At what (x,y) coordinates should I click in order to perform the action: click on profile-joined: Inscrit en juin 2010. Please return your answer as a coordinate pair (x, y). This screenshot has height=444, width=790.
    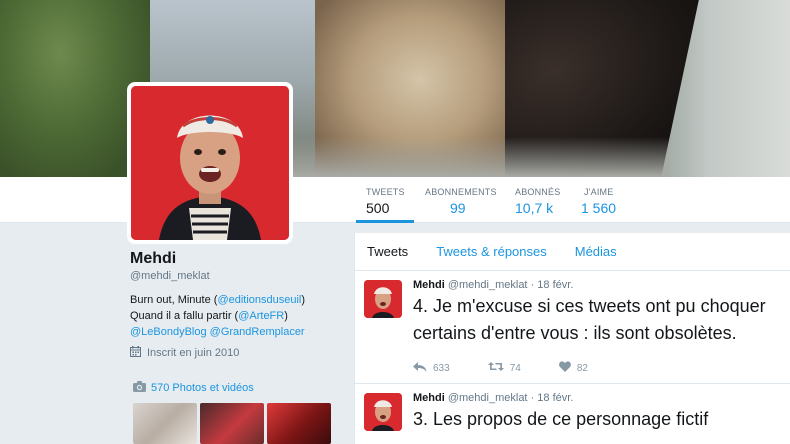
    Looking at the image, I should click on (235, 353).